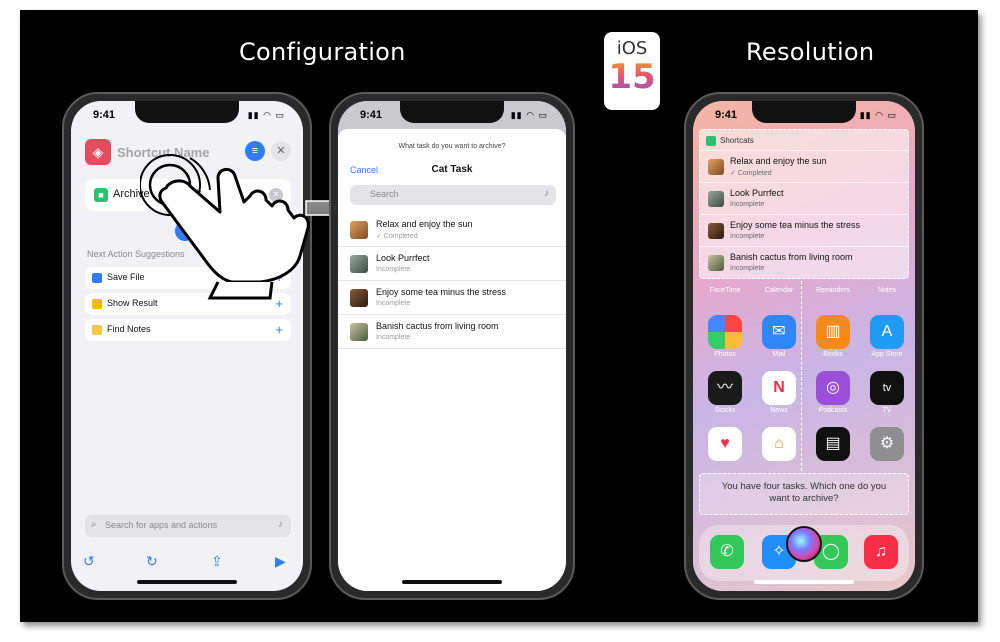 Image resolution: width=1000 pixels, height=642 pixels. What do you see at coordinates (804, 544) in the screenshot?
I see `siri-orb-icon` at bounding box center [804, 544].